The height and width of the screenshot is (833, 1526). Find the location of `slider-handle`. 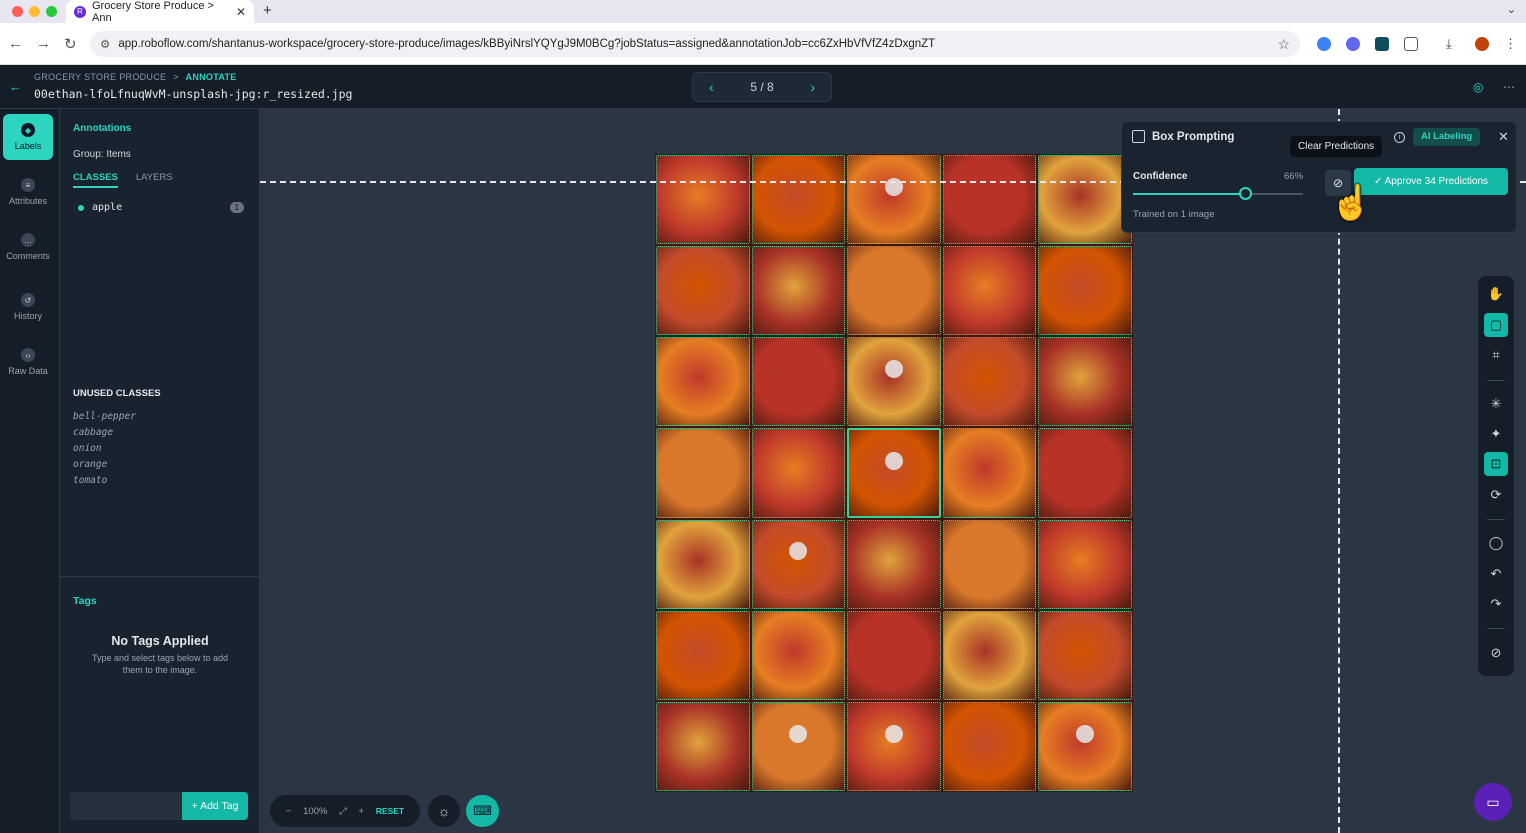

slider-handle is located at coordinates (1246, 193).